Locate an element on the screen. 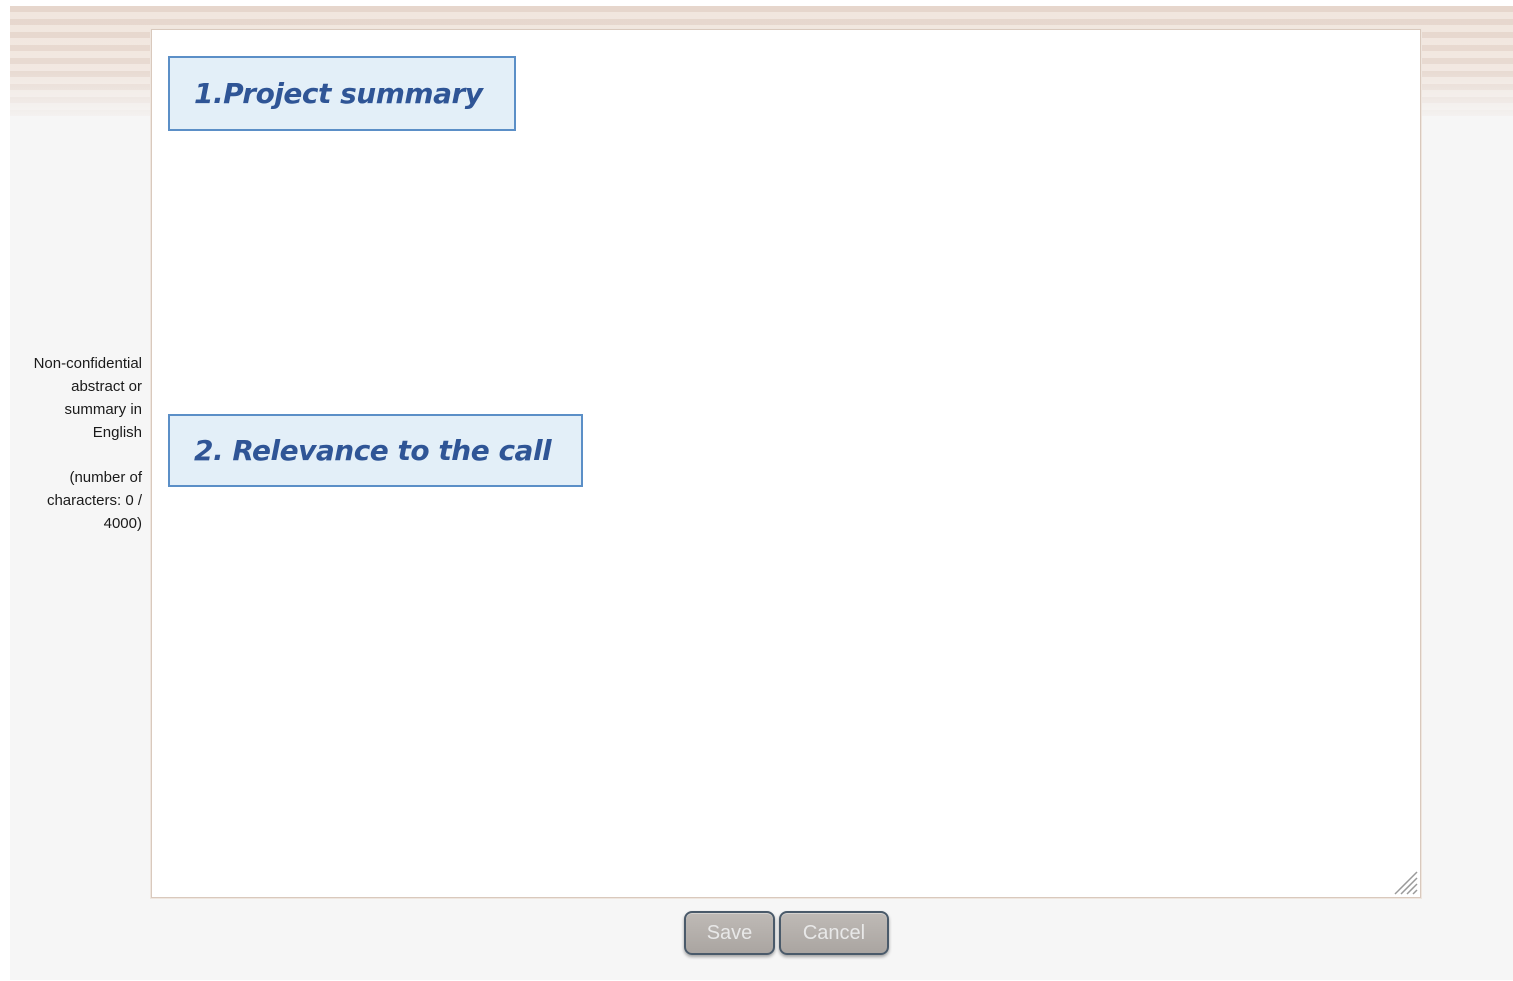 This screenshot has width=1513, height=981. project-summary-annotation: 1.Project summary is located at coordinates (342, 93).